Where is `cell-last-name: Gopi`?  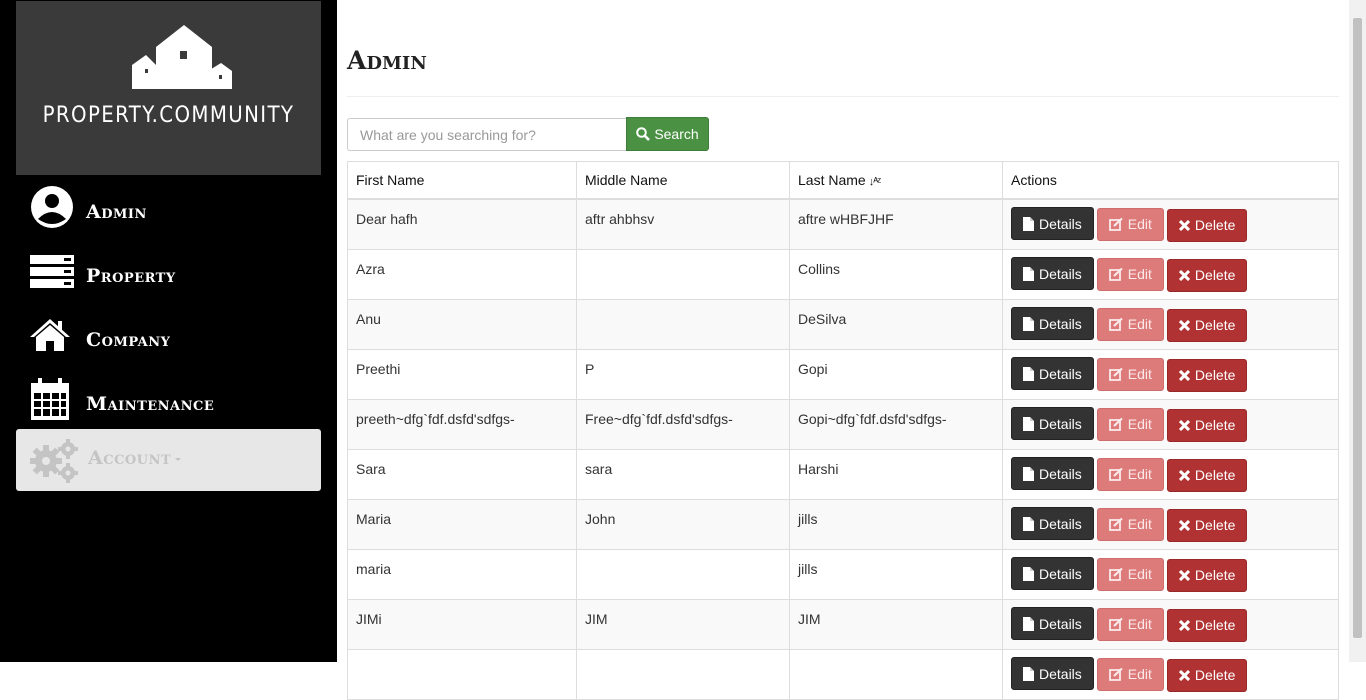
cell-last-name: Gopi is located at coordinates (896, 374).